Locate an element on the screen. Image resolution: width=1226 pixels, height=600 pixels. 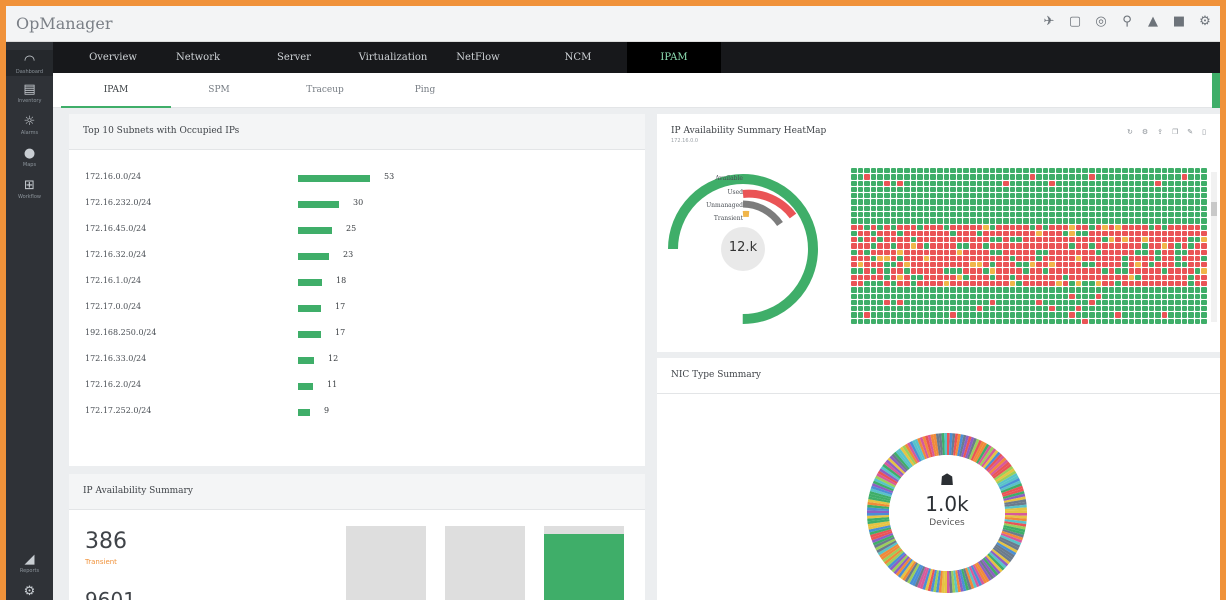
rocket-icon: ✈ is located at coordinates (1049, 21).